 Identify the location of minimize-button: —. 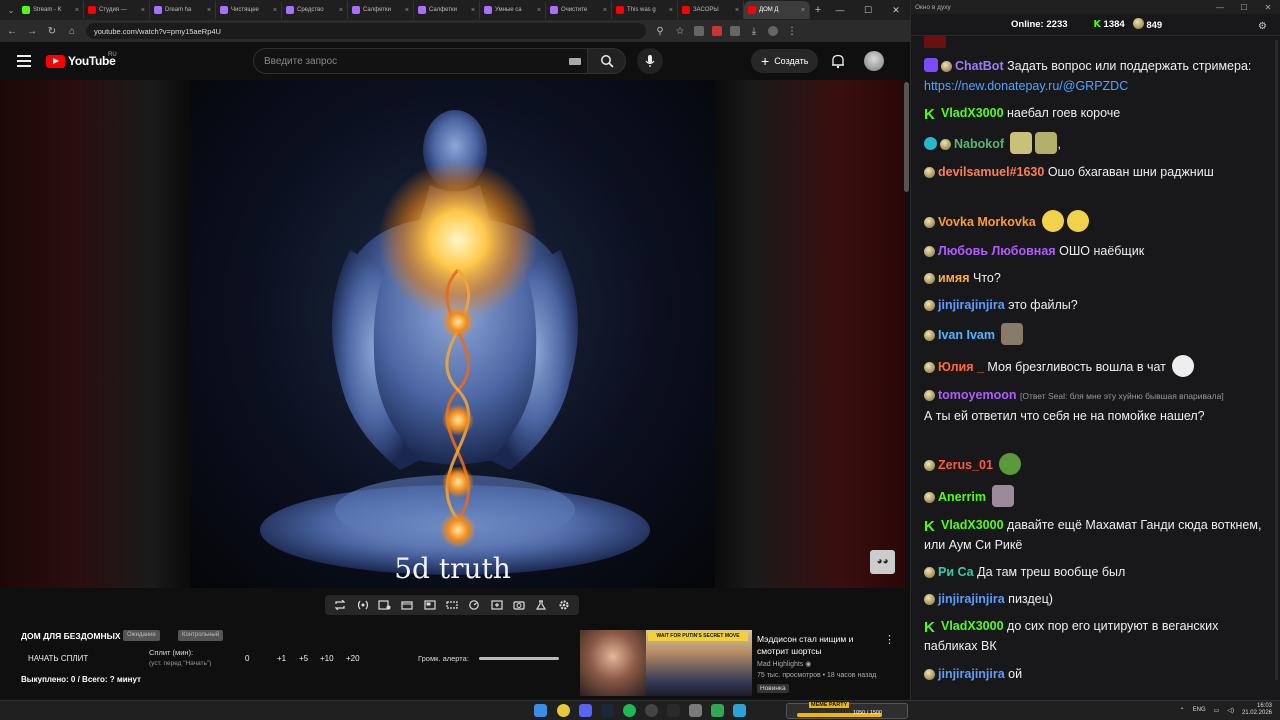
(840, 10).